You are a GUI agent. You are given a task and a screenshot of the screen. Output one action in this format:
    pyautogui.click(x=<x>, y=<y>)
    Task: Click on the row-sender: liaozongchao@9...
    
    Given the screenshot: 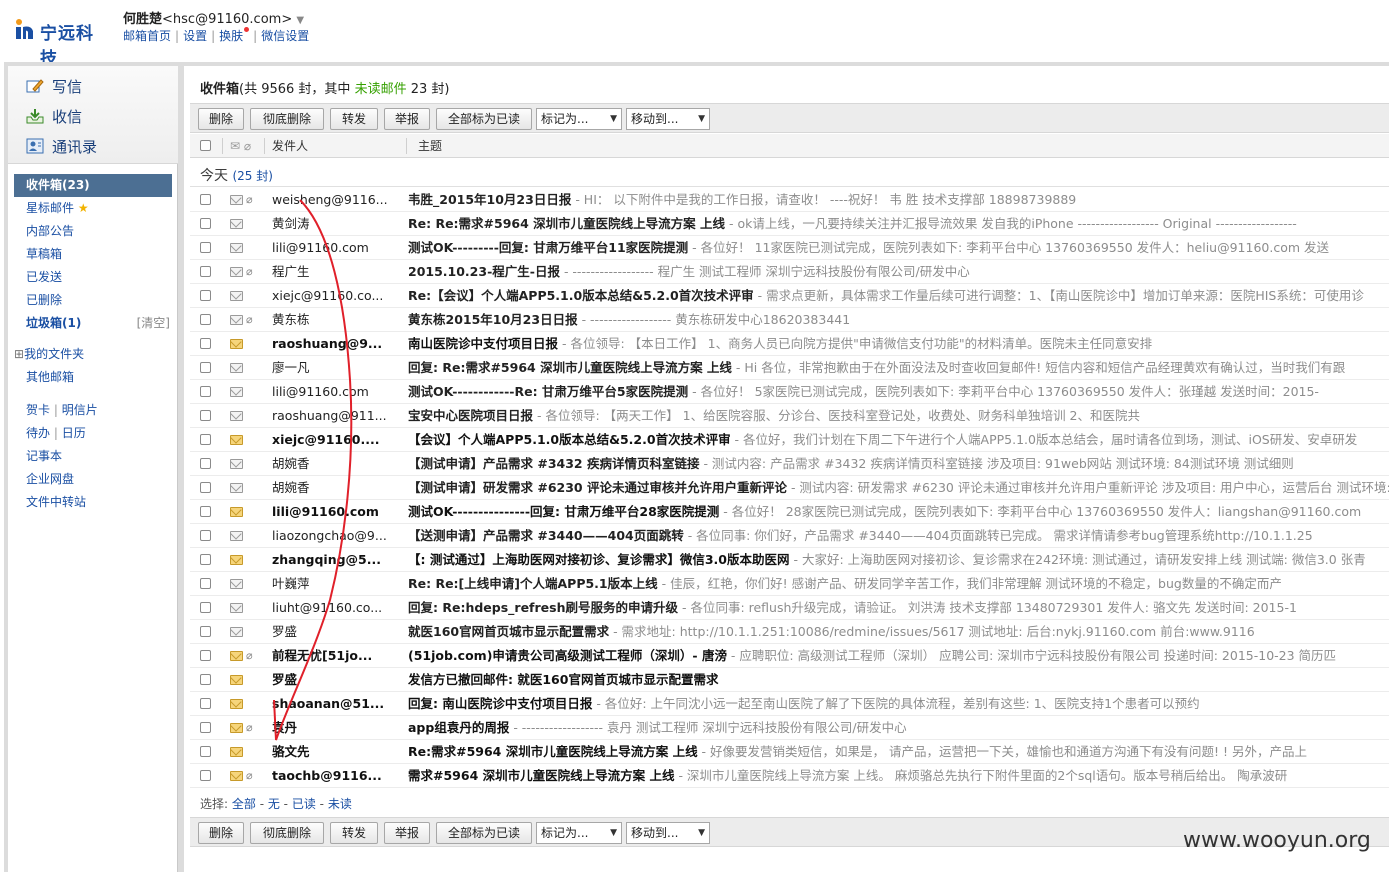 What is the action you would take?
    pyautogui.click(x=337, y=535)
    